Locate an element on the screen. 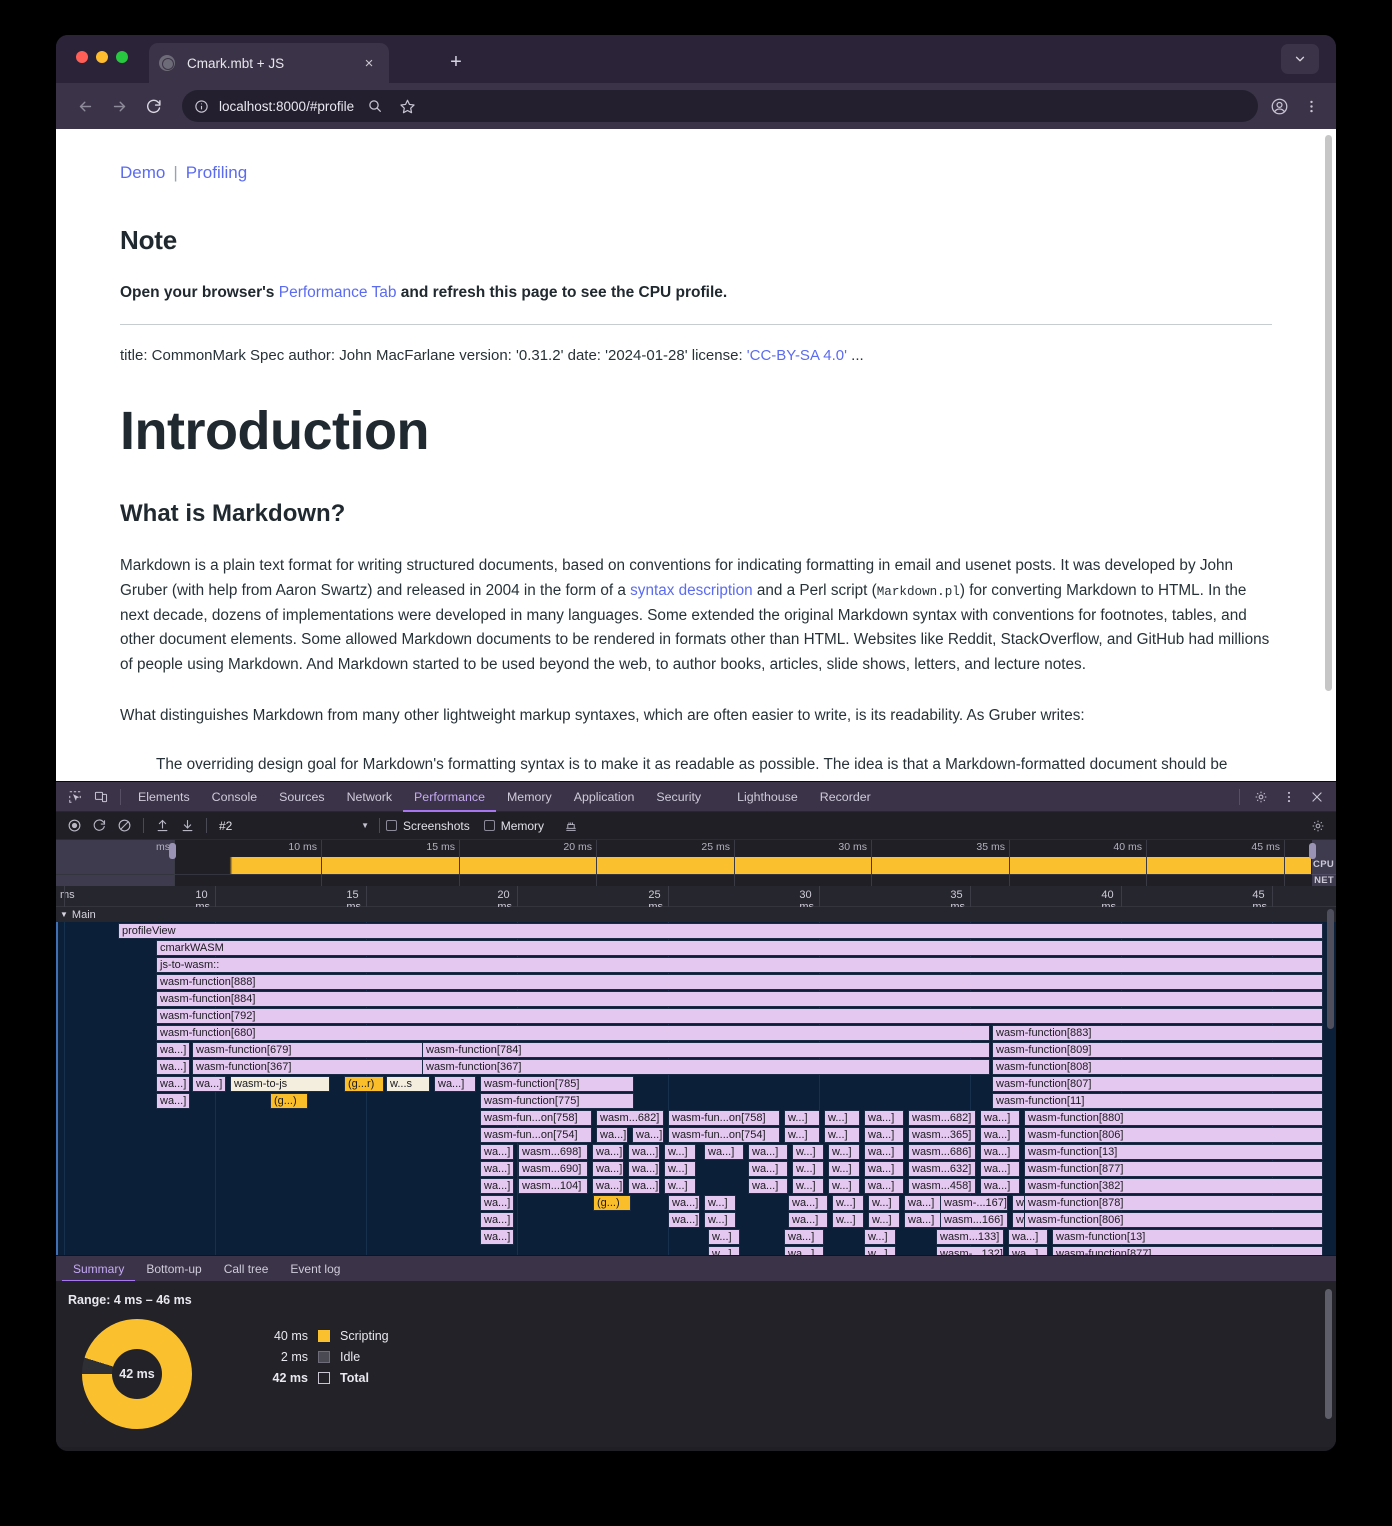 Image resolution: width=1392 pixels, height=1526 pixels. flamechart-frame: wasm...686] is located at coordinates (942, 1152).